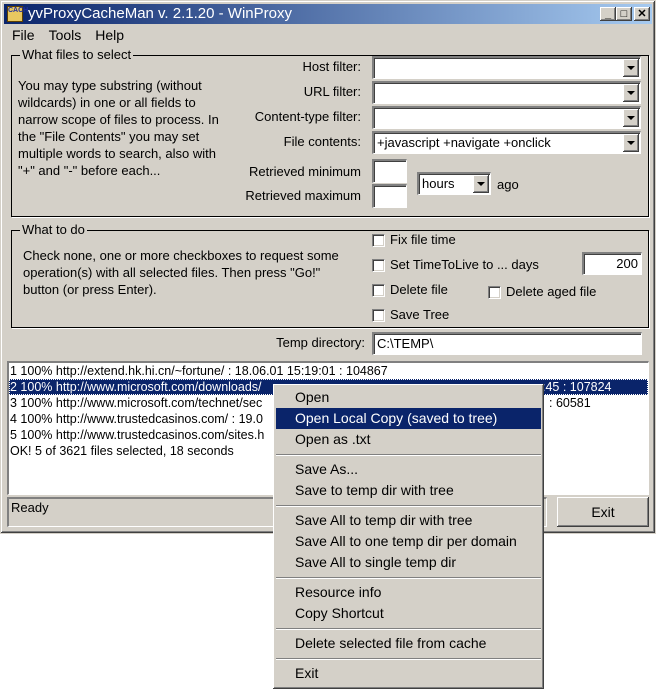  What do you see at coordinates (577, 387) in the screenshot?
I see `list-item-tail: :45 : 107824` at bounding box center [577, 387].